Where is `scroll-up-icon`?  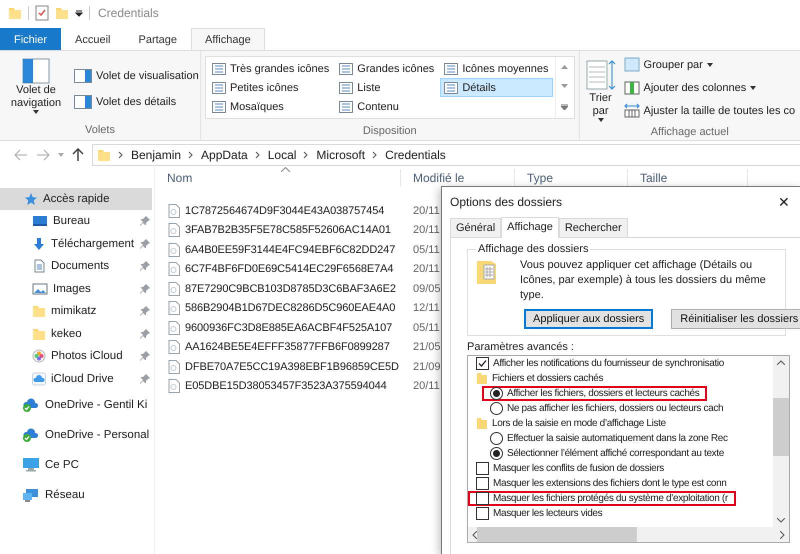
scroll-up-icon is located at coordinates (781, 362).